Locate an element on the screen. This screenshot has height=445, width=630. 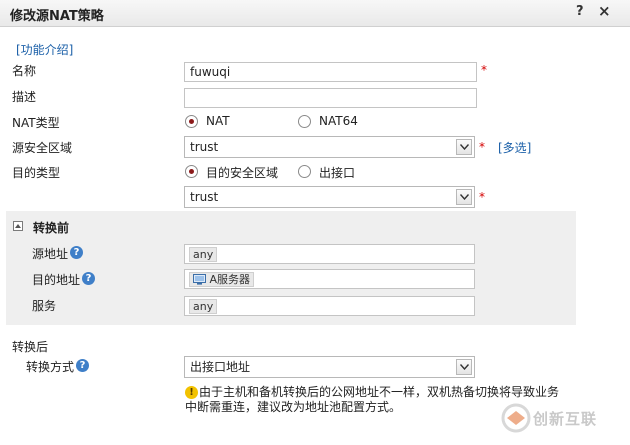
logo-icon is located at coordinates (516, 418).